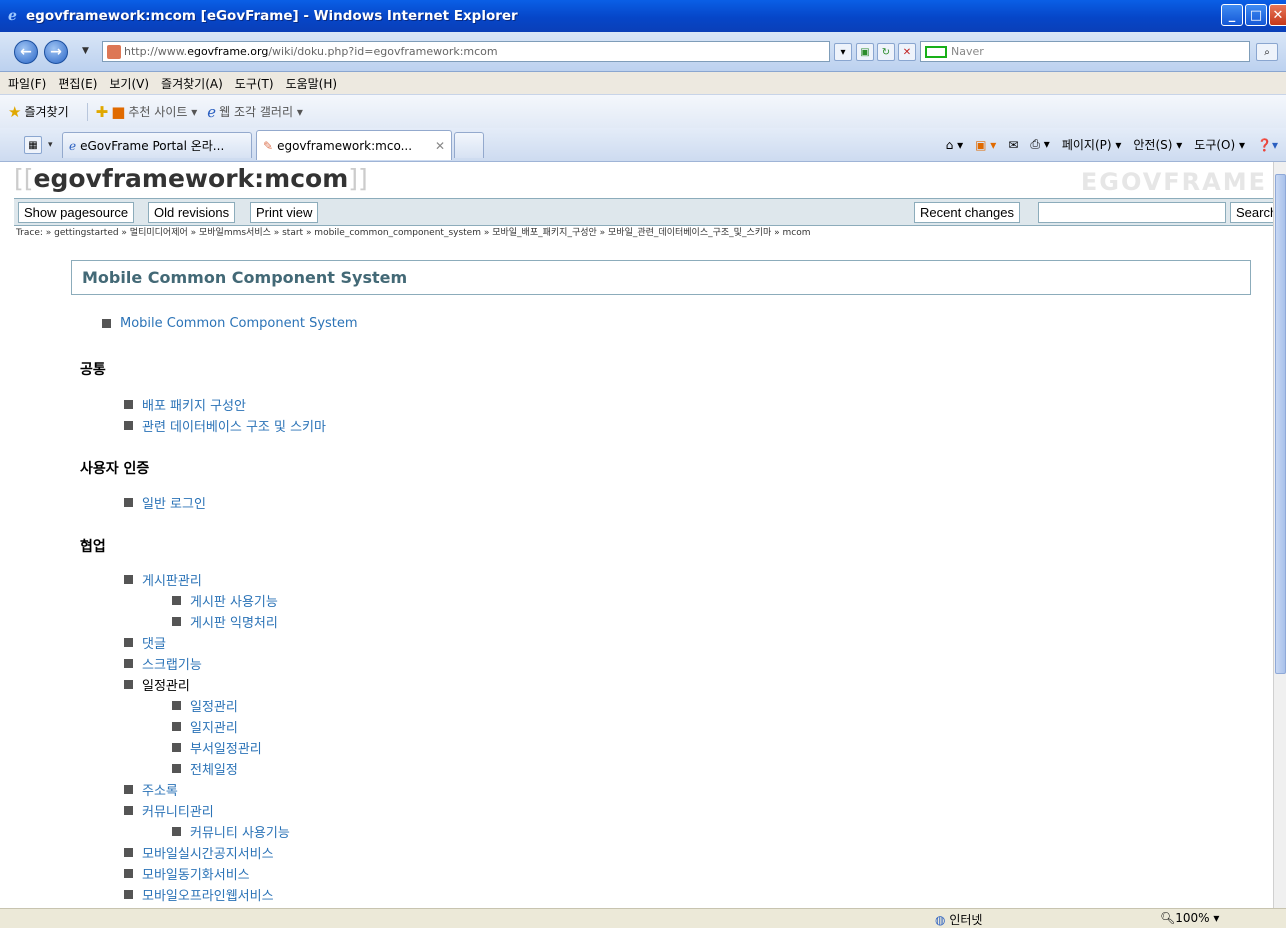 The height and width of the screenshot is (928, 1286). Describe the element at coordinates (102, 112) in the screenshot. I see `add-favorite-icon: ✚` at that location.